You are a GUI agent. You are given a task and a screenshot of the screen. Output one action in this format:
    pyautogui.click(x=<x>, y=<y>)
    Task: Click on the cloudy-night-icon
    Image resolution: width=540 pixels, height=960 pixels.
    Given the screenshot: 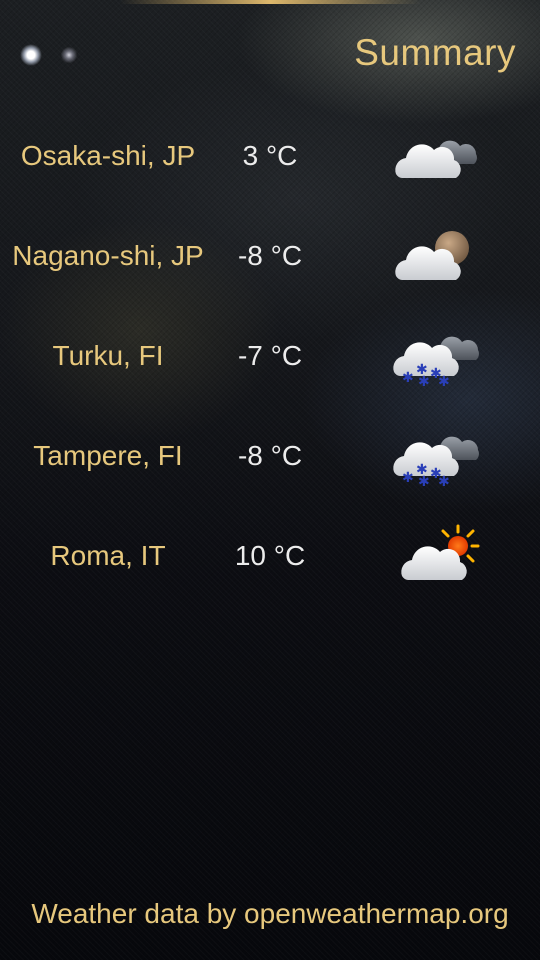 What is the action you would take?
    pyautogui.click(x=432, y=255)
    